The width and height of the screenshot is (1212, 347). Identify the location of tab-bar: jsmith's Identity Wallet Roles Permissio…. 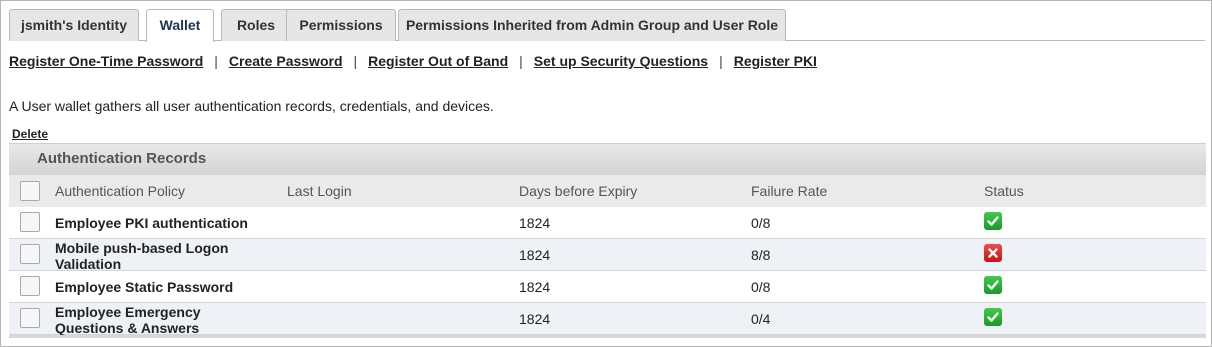
(607, 25).